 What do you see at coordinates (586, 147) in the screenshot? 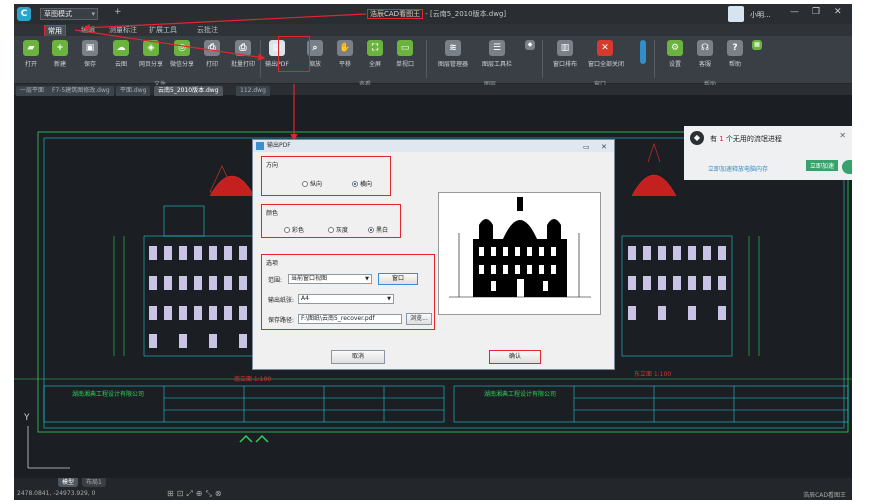
I see `minimize-icon: ▭` at bounding box center [586, 147].